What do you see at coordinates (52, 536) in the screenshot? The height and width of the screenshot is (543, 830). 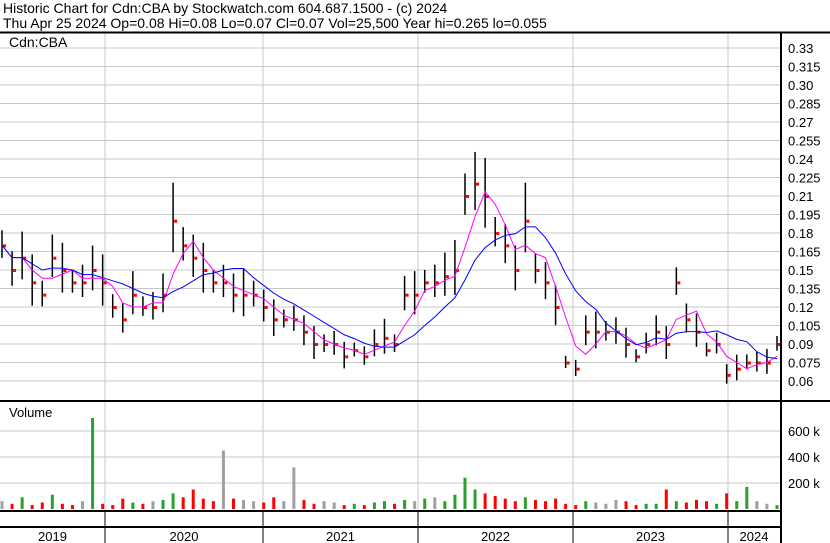 I see `year-label: 2019` at bounding box center [52, 536].